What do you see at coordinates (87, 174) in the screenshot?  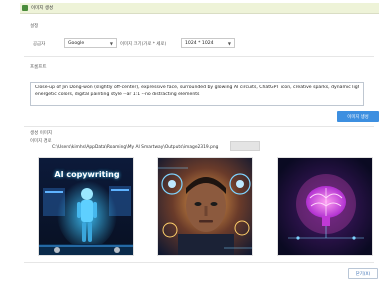 I see `image-caption: AI copywriting` at bounding box center [87, 174].